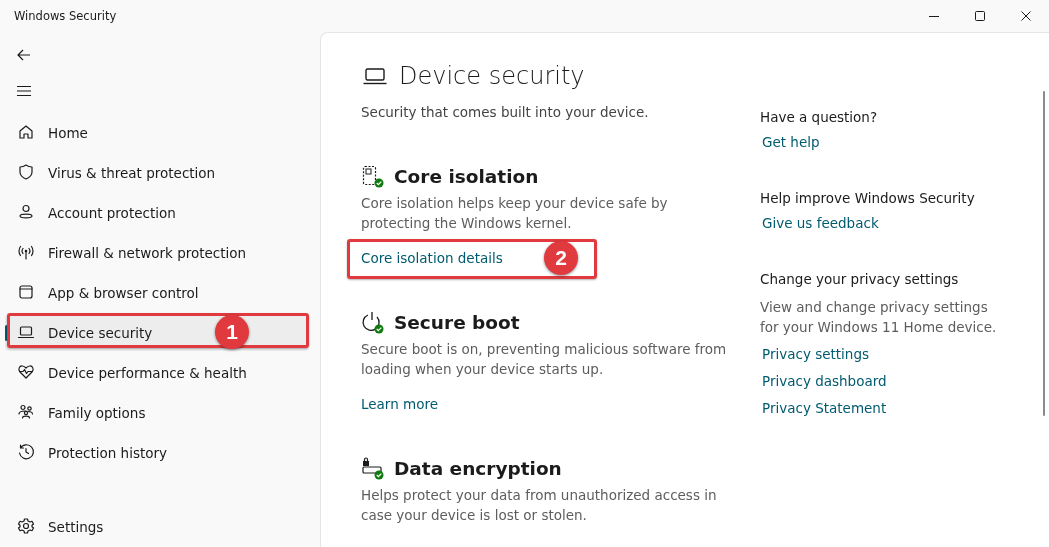 The image size is (1049, 547). What do you see at coordinates (399, 404) in the screenshot?
I see `link: Learn more` at bounding box center [399, 404].